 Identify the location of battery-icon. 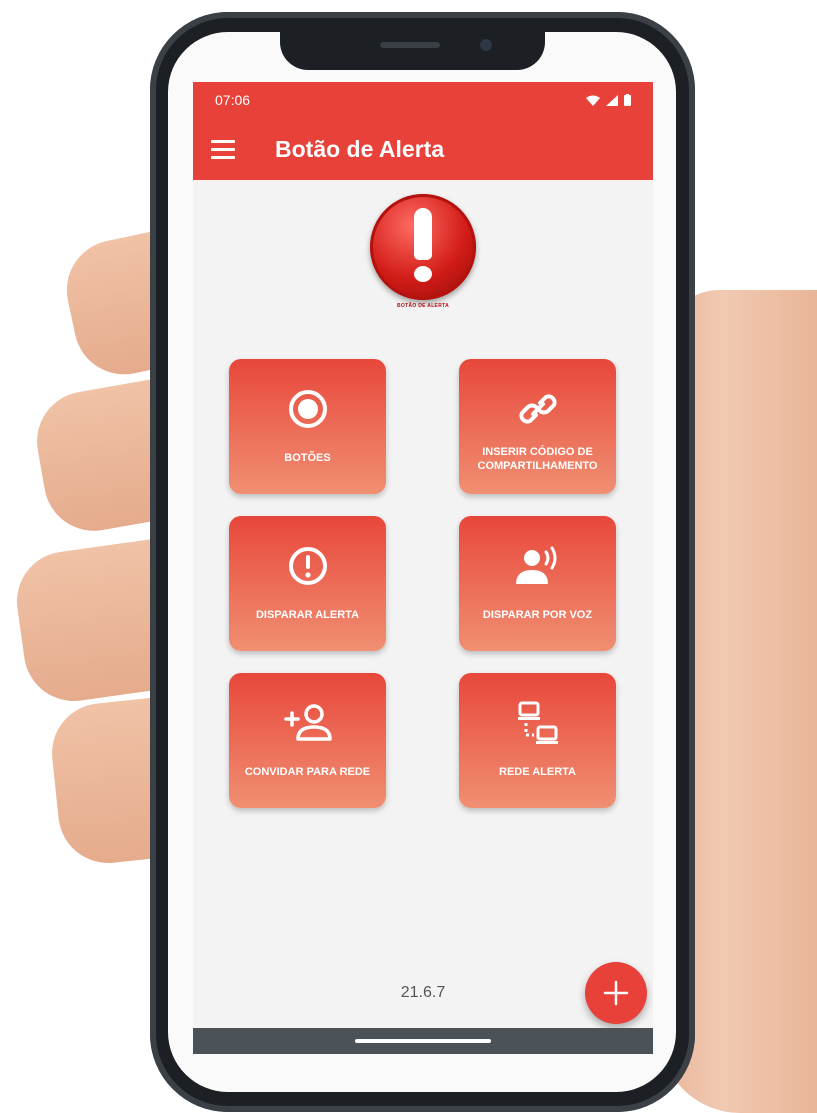
(627, 100).